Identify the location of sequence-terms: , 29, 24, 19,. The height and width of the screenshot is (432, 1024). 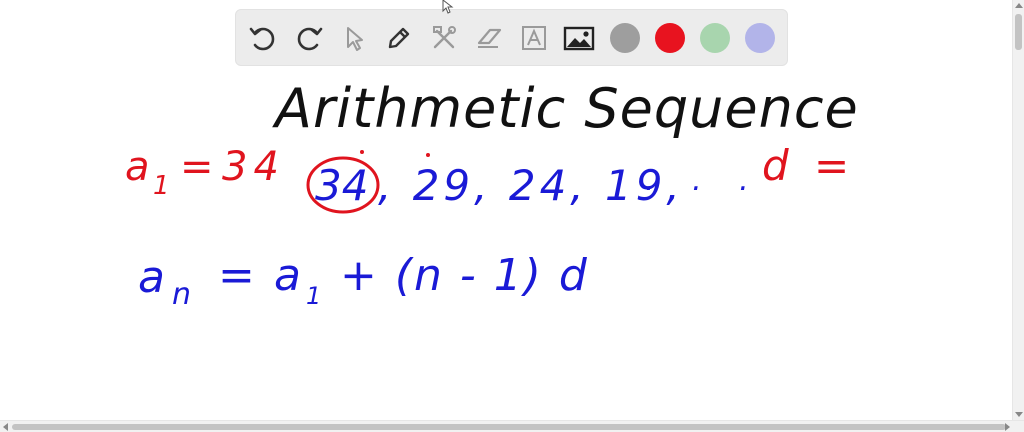
(531, 185).